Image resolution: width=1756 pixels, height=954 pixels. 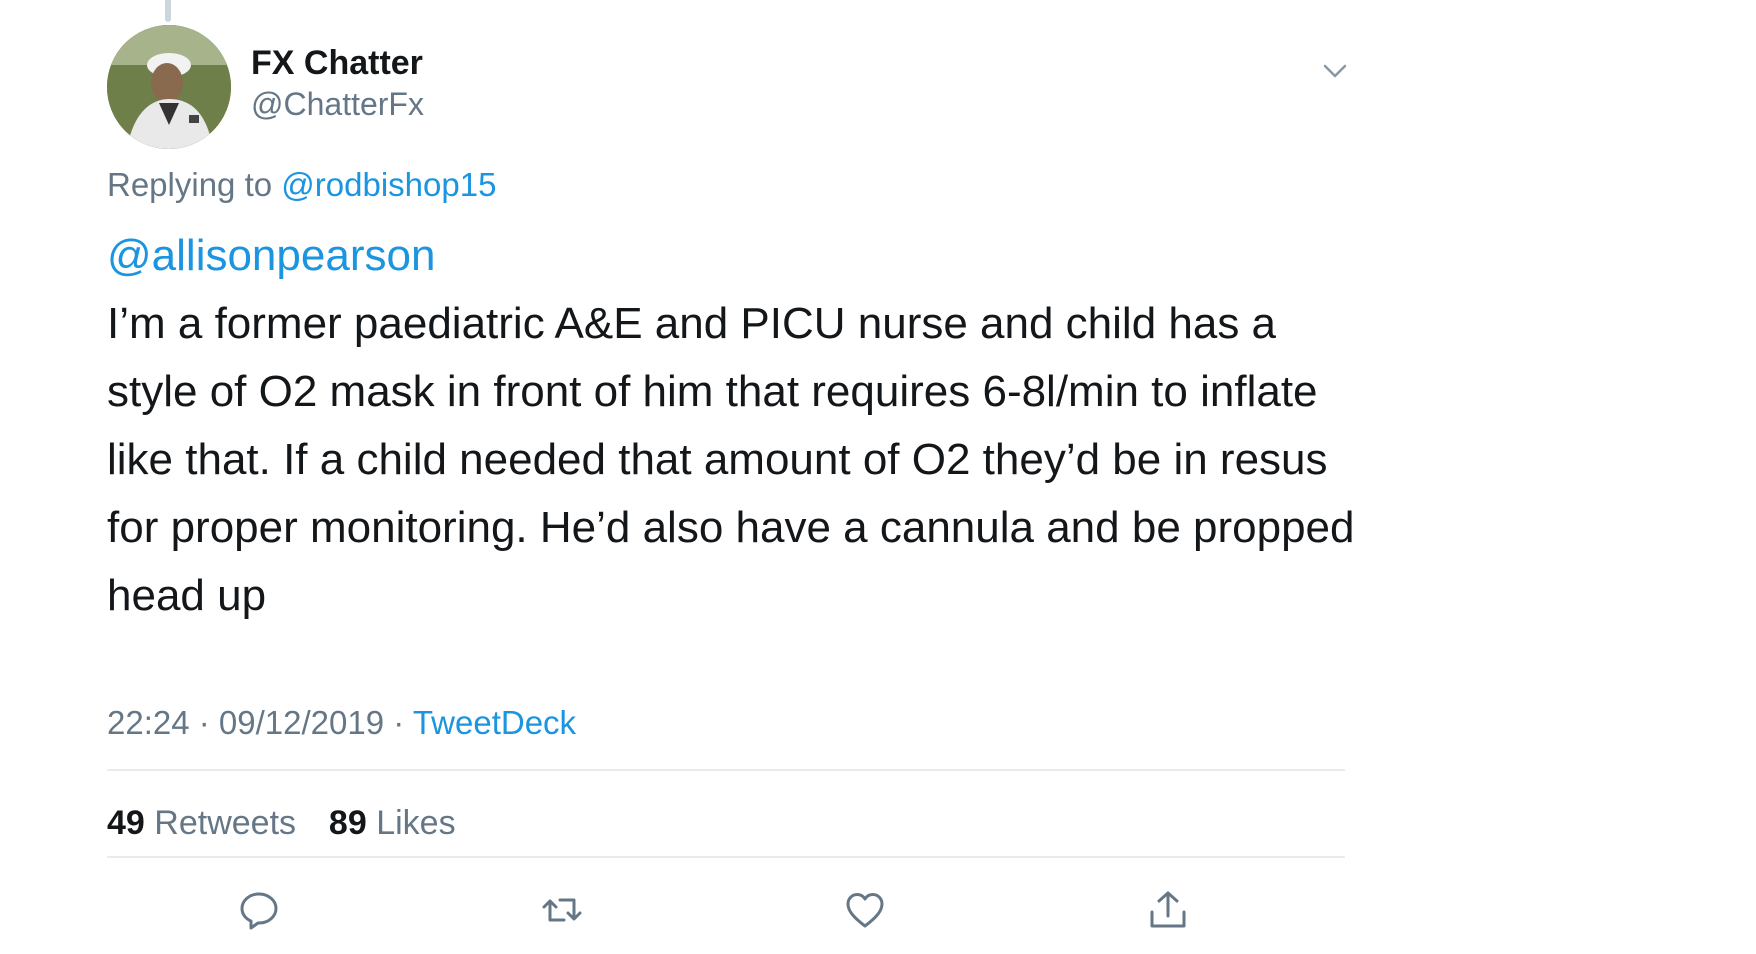 What do you see at coordinates (126, 823) in the screenshot?
I see `retweets-count: 49` at bounding box center [126, 823].